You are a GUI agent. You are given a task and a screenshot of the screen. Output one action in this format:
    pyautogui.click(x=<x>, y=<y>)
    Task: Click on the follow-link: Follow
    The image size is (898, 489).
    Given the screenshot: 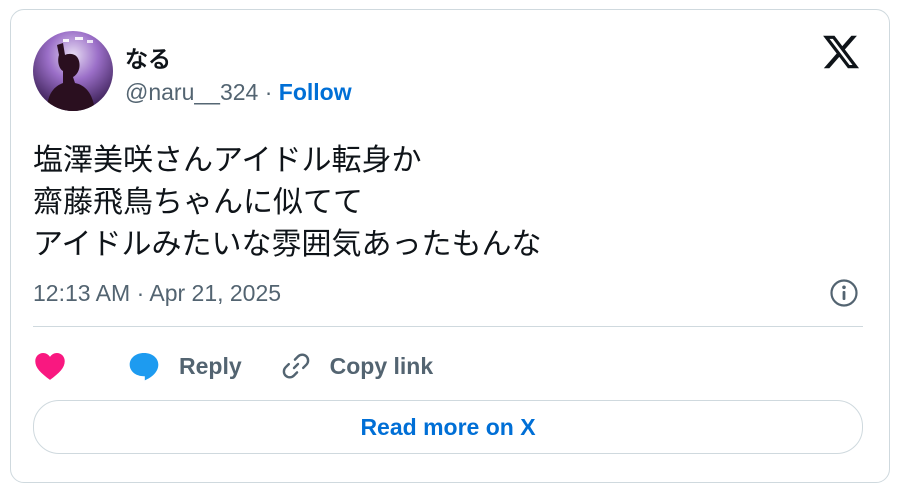 What is the action you would take?
    pyautogui.click(x=315, y=92)
    